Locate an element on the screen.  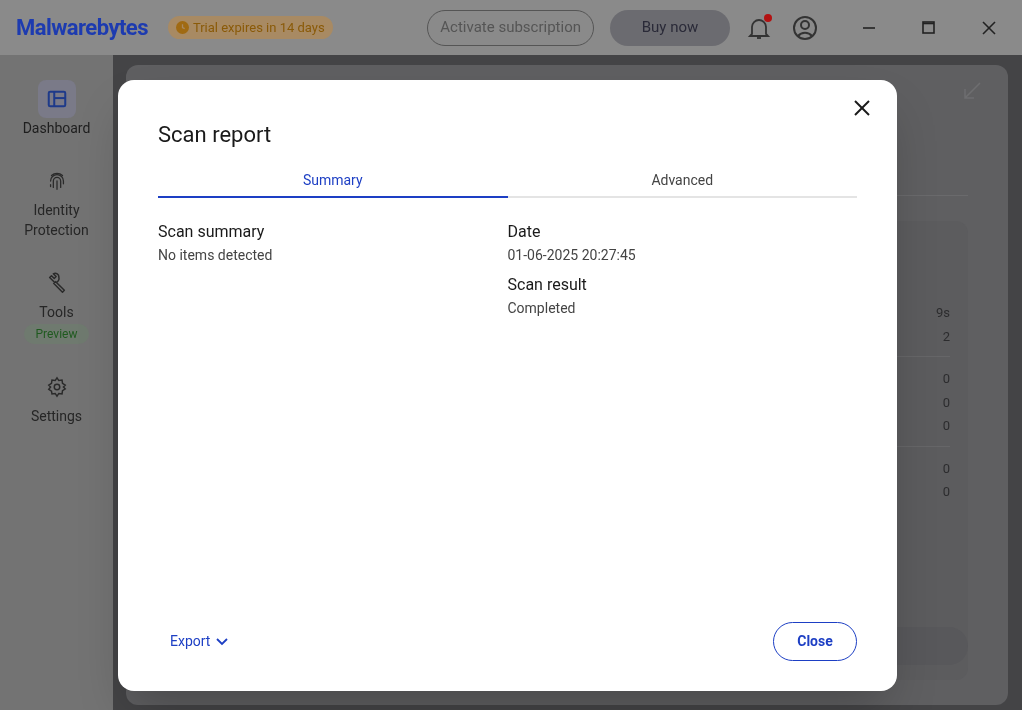
clock-icon is located at coordinates (182, 27).